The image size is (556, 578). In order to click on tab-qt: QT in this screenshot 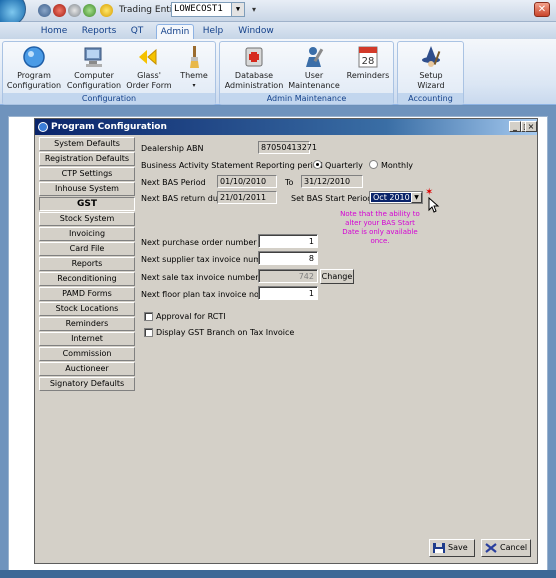, I will do `click(137, 31)`.